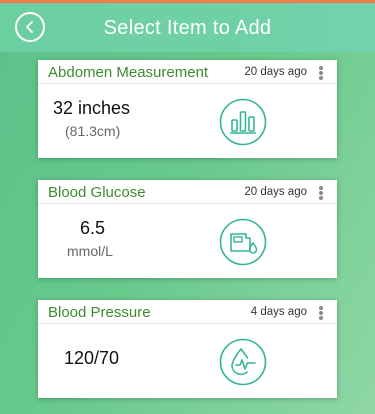  What do you see at coordinates (187, 192) in the screenshot?
I see `card-header: Blood Glucose 20 days ago` at bounding box center [187, 192].